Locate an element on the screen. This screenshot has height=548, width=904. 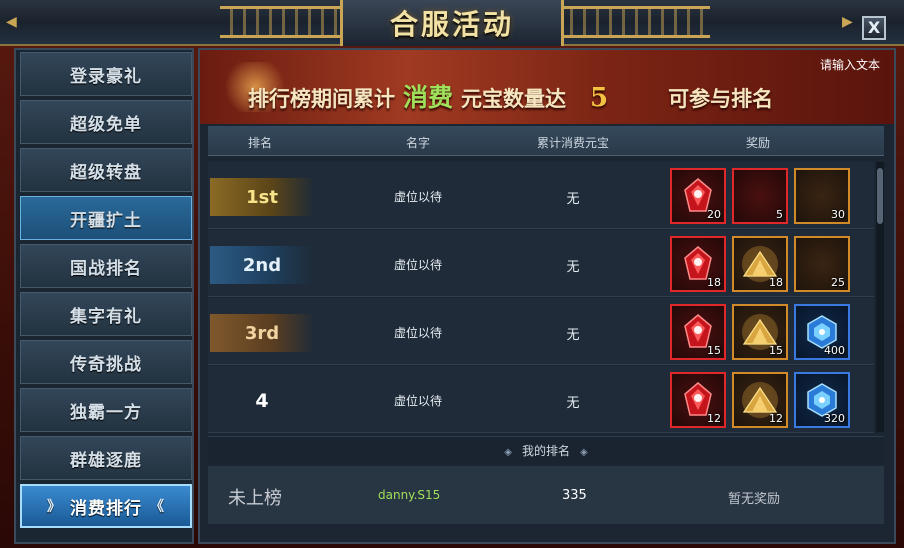
my-spent: 335 is located at coordinates (574, 495).